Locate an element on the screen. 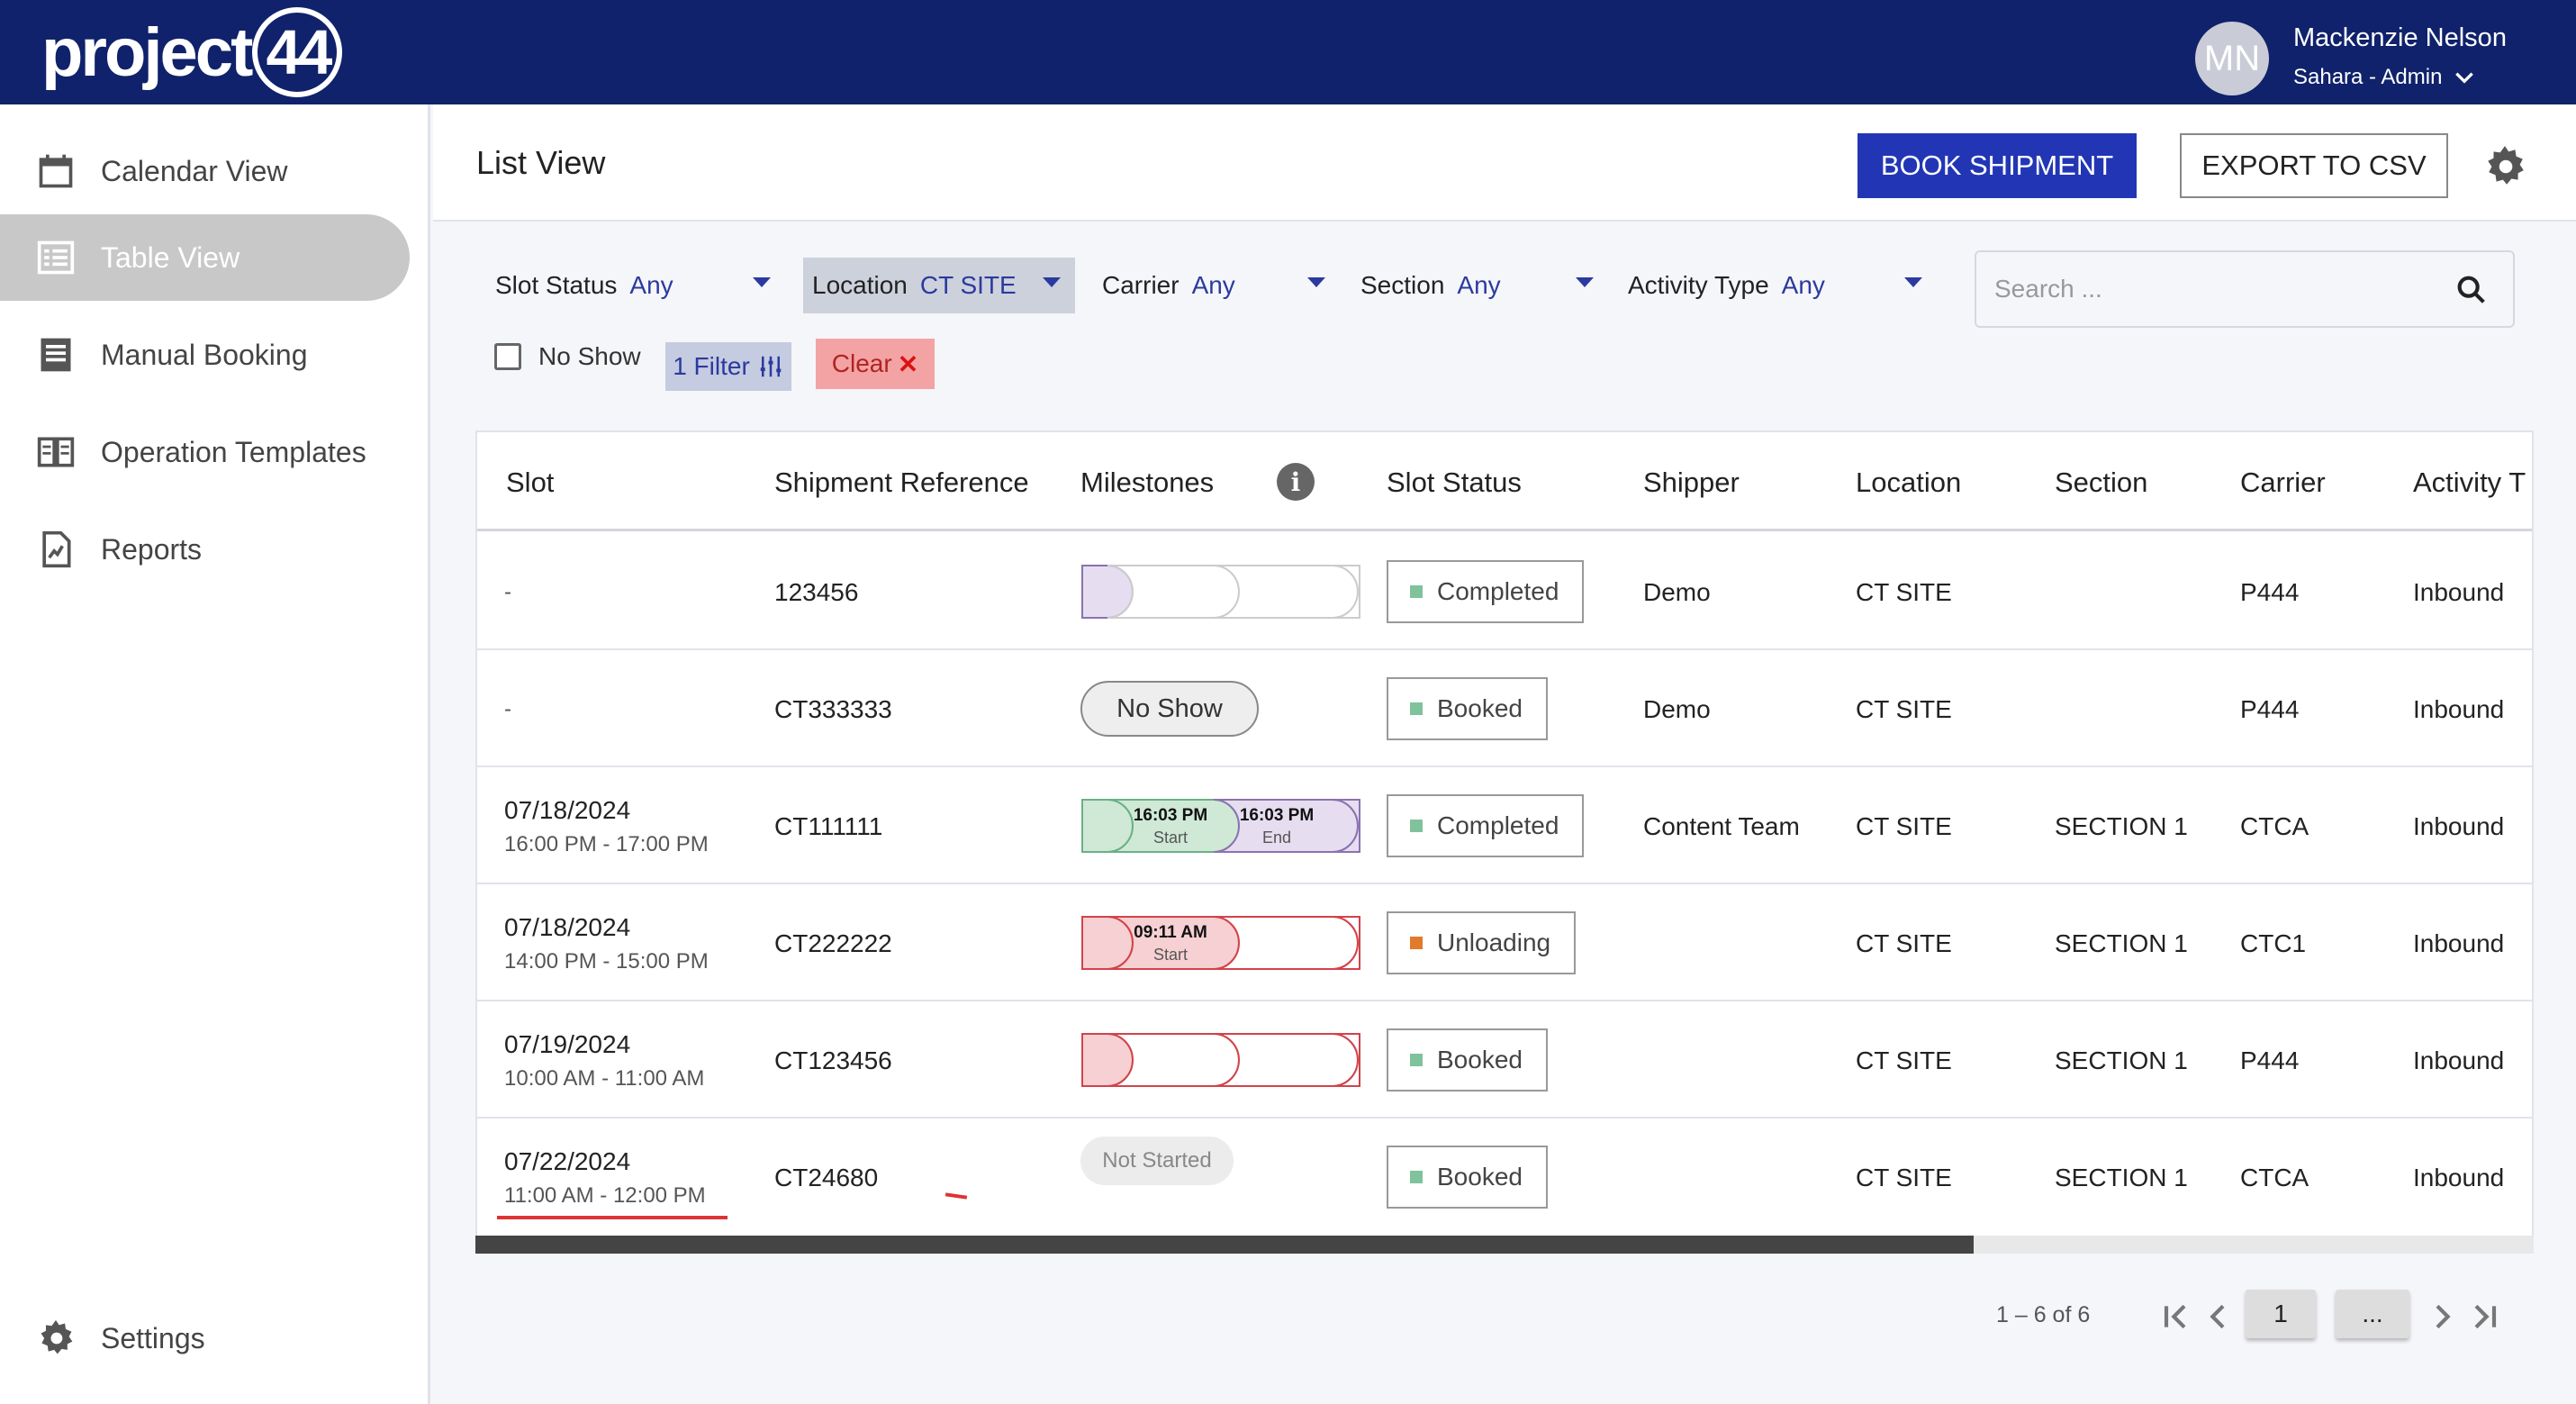 This screenshot has height=1404, width=2576. column-header-shipment-reference: Shipment Reference is located at coordinates (901, 482).